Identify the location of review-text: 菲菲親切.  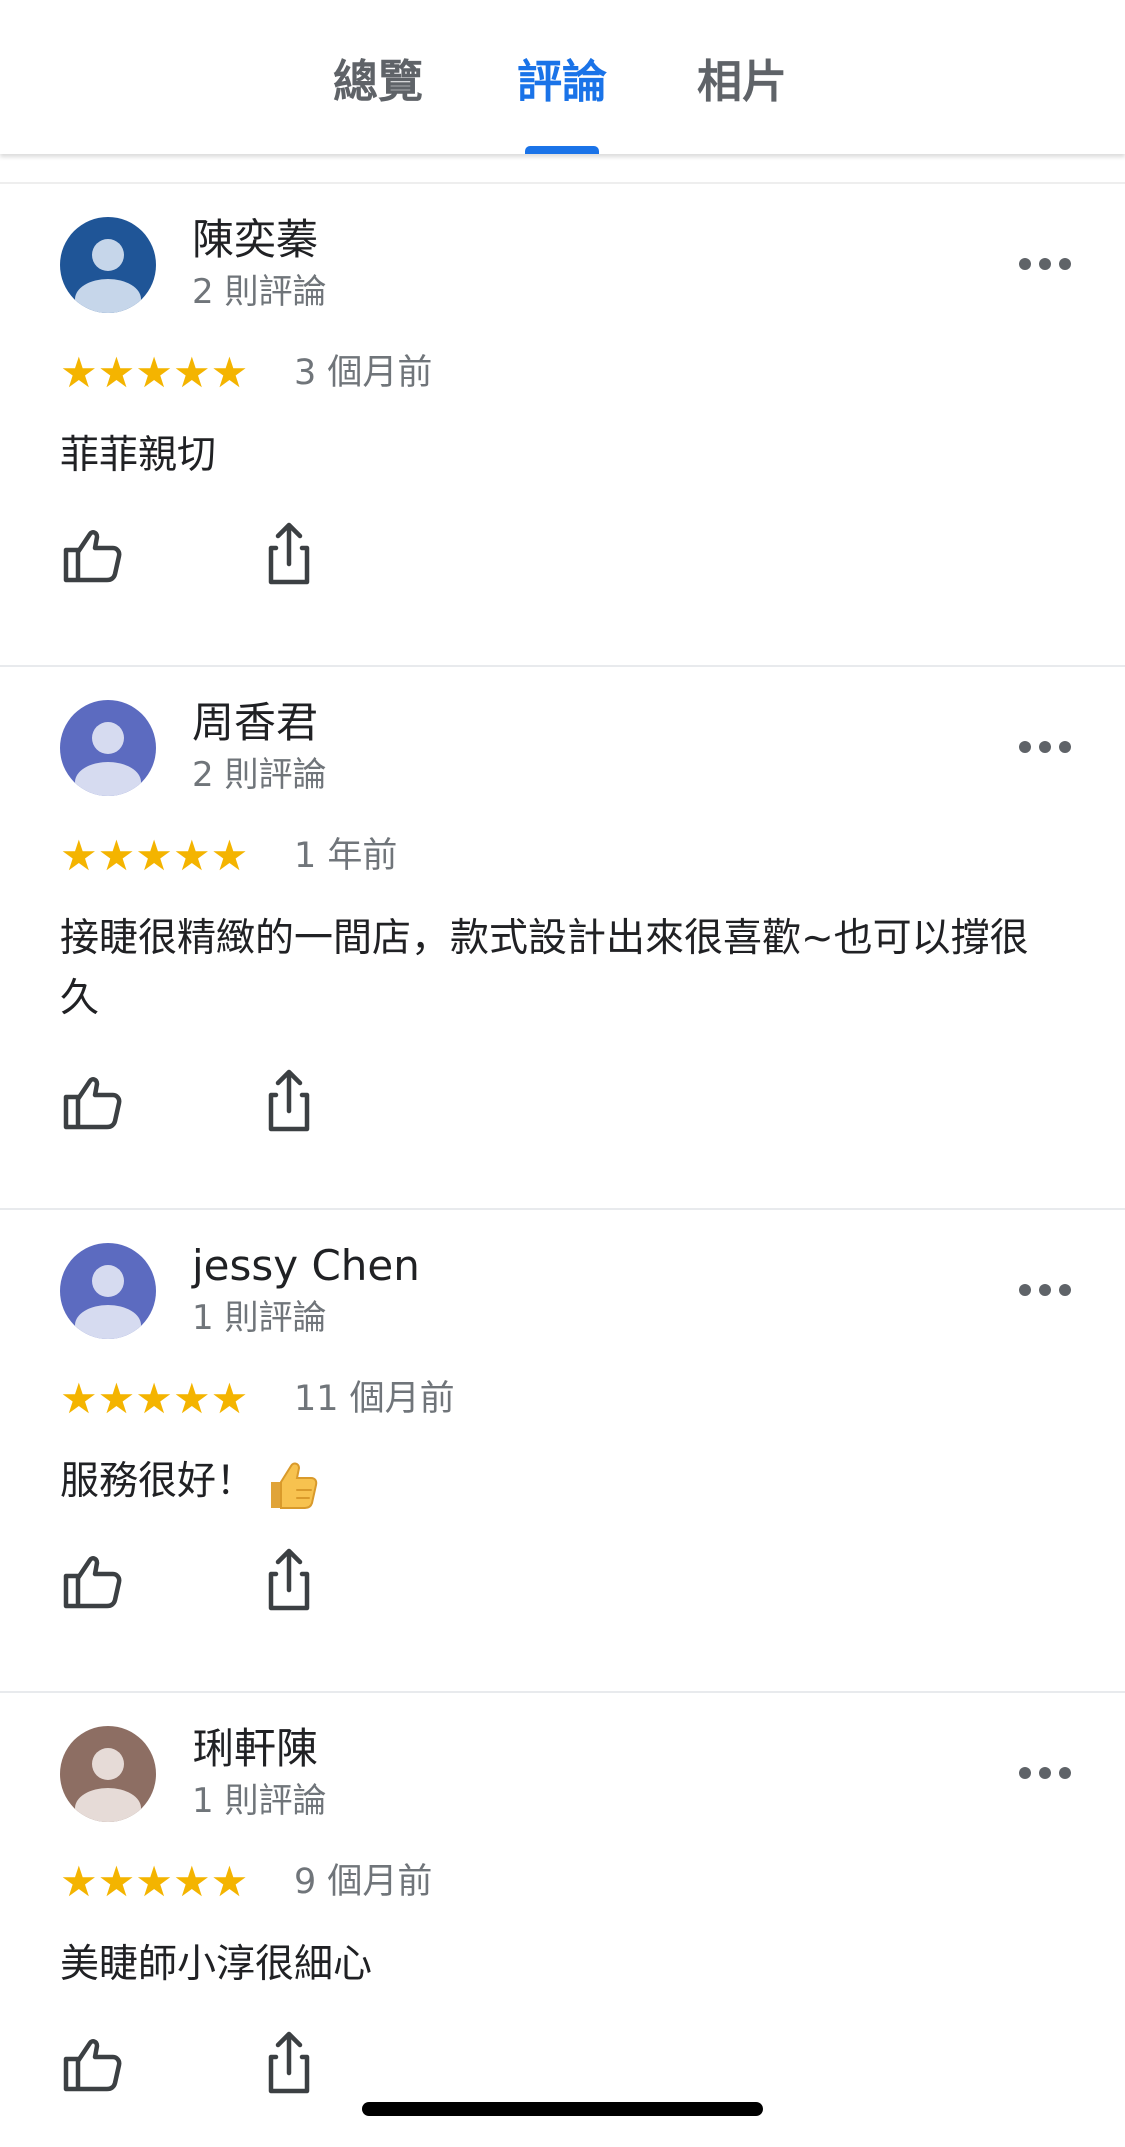
(138, 455).